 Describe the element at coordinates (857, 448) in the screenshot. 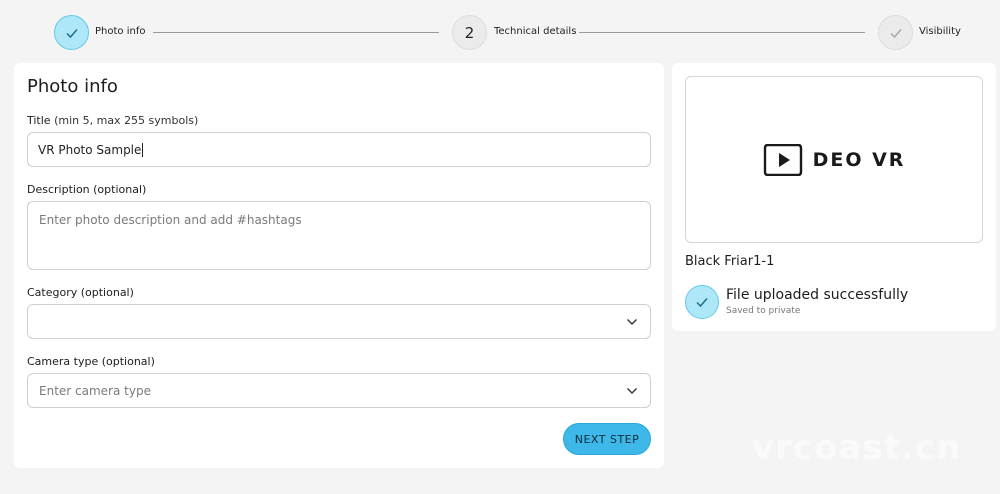

I see `watermark: vrcoast.cn` at that location.